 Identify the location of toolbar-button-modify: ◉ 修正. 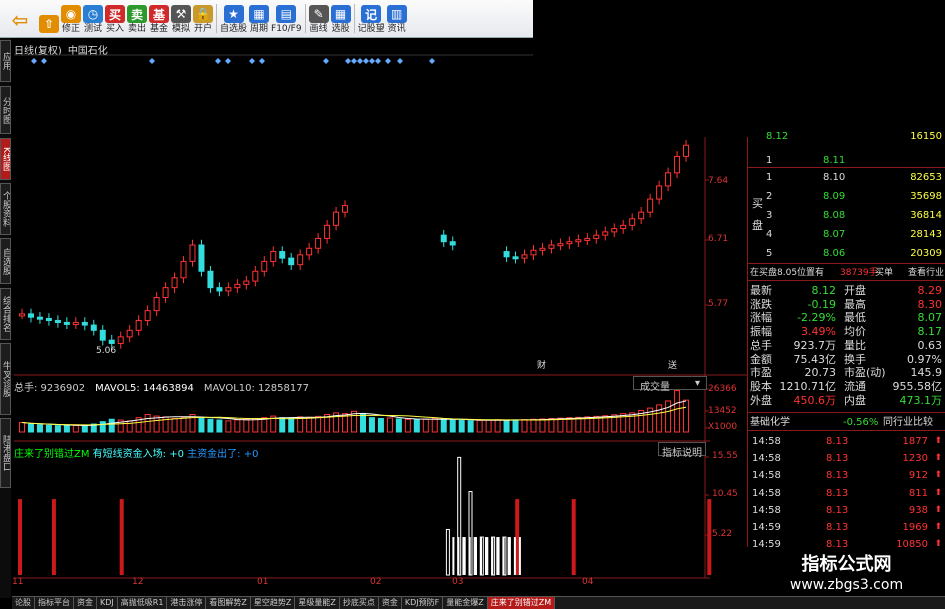
(71, 18).